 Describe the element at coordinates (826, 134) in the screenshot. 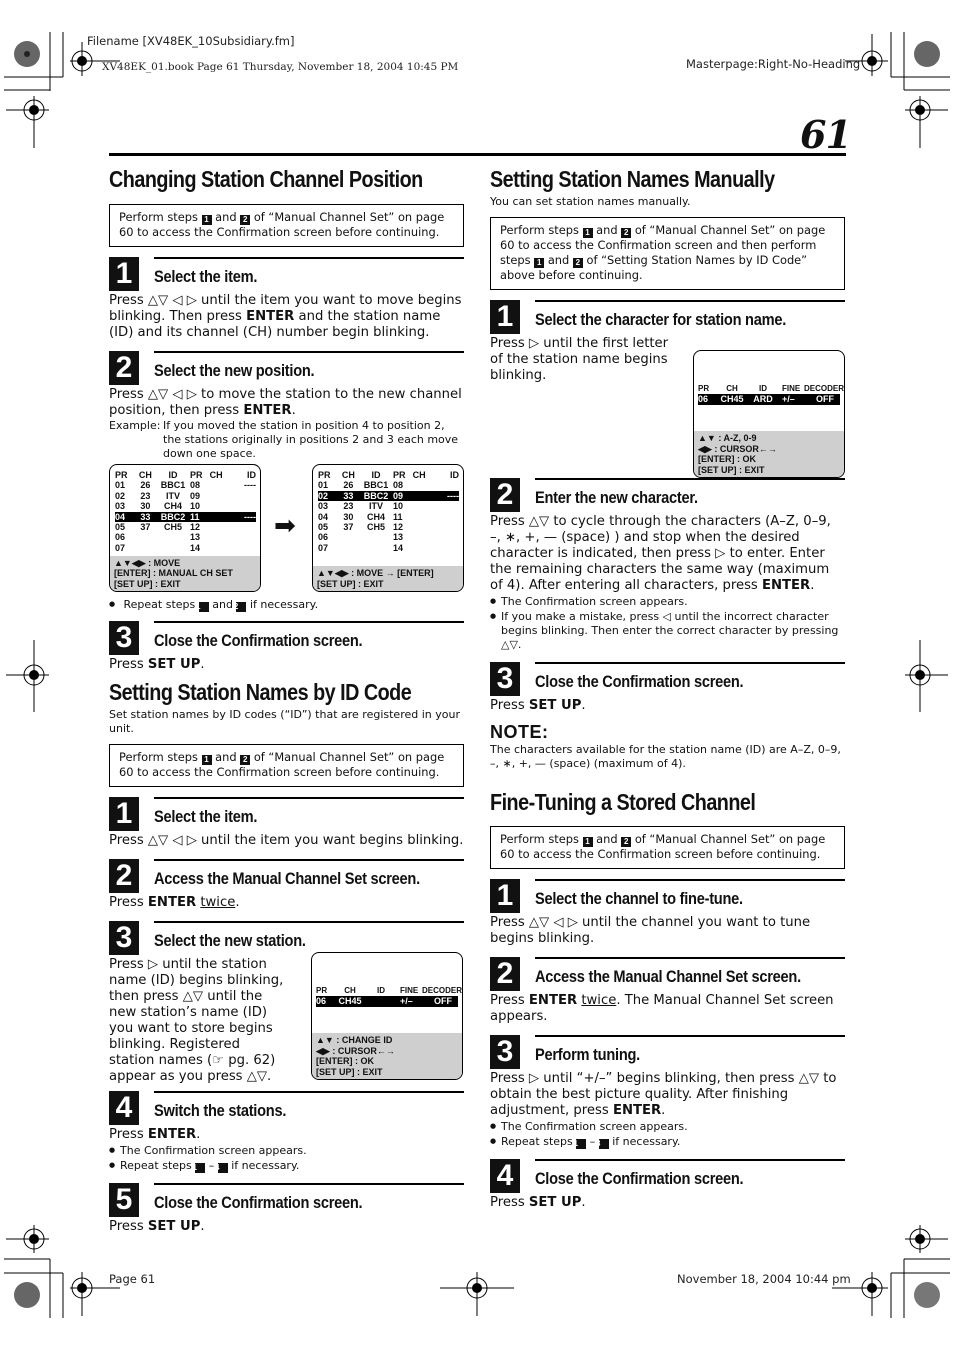

I see `page-number: 61` at that location.